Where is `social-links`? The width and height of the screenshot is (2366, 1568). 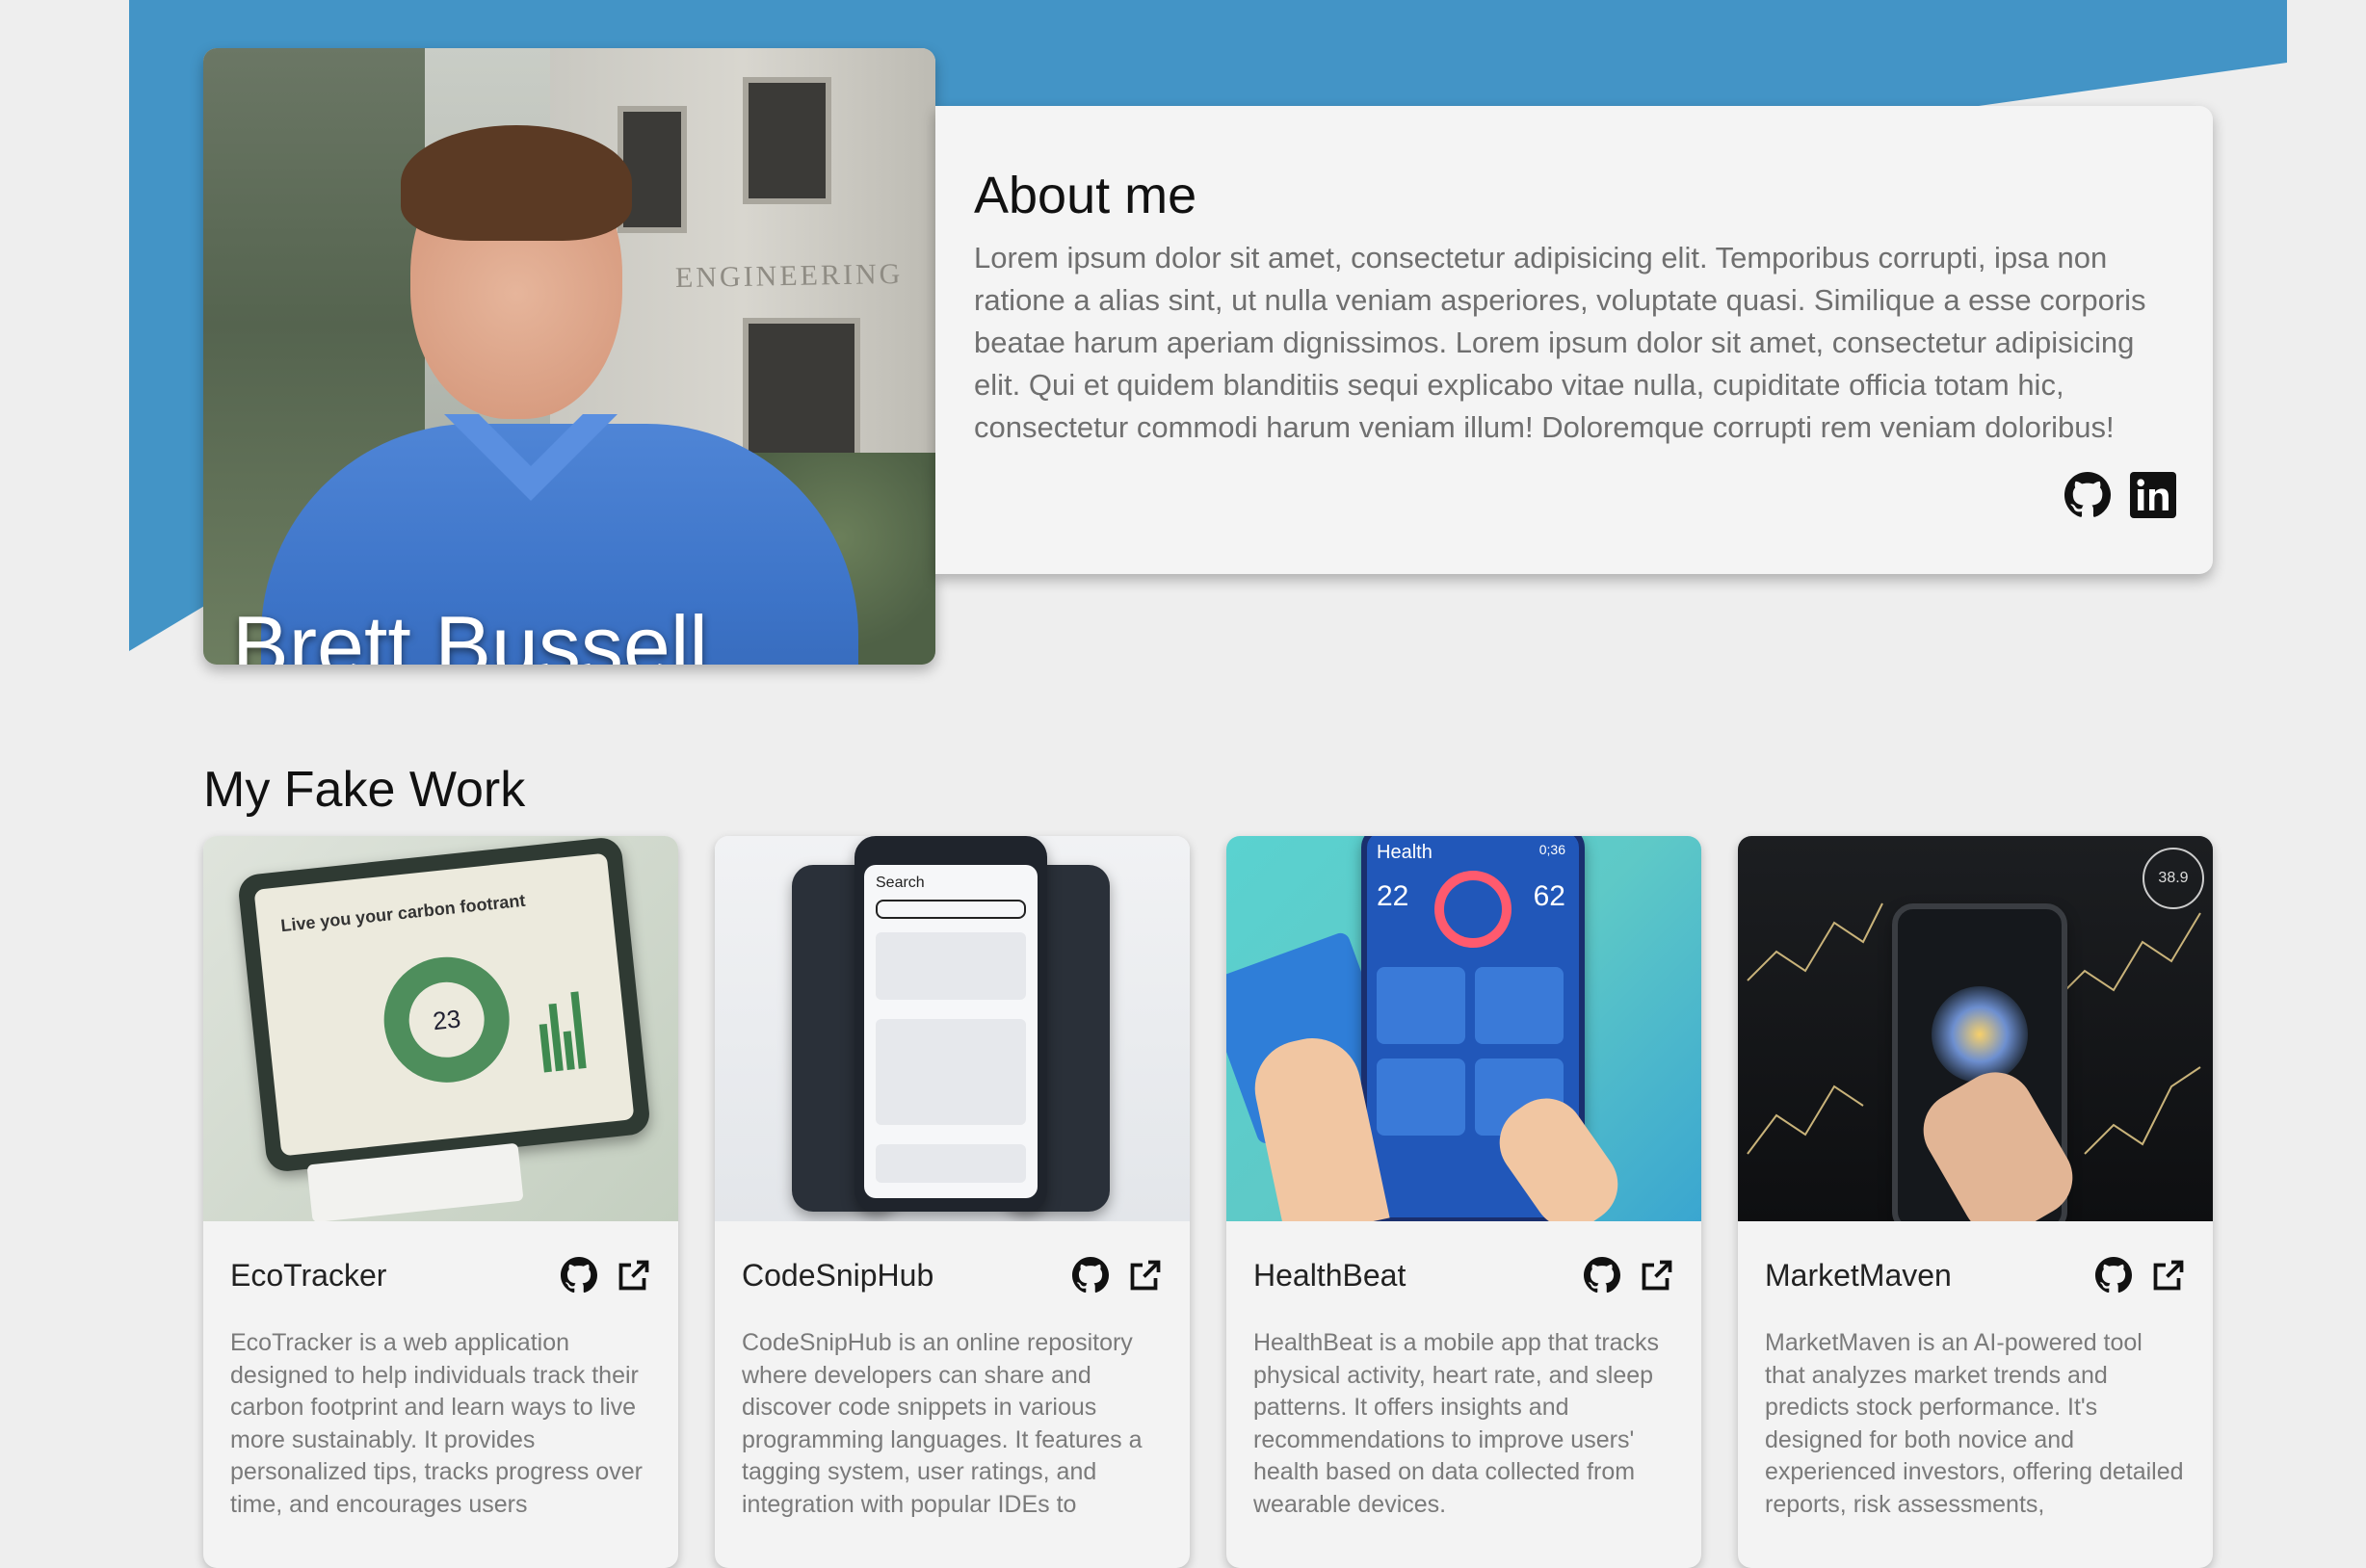 social-links is located at coordinates (2120, 495).